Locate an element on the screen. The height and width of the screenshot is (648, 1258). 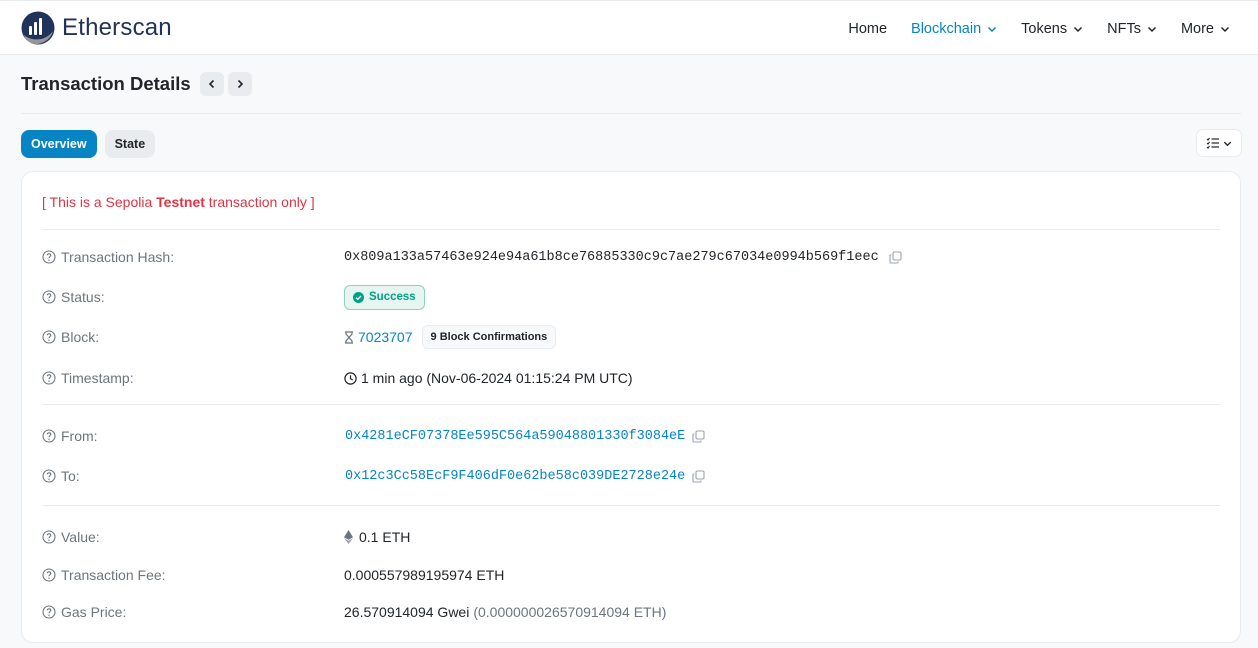
nav-more: More is located at coordinates (1205, 29).